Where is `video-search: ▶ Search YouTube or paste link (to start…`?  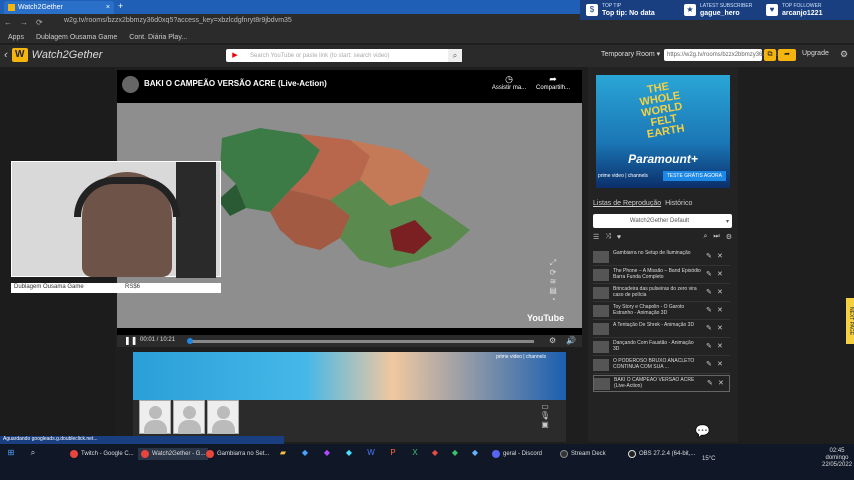
video-search: ▶ Search YouTube or paste link (to start… is located at coordinates (344, 55).